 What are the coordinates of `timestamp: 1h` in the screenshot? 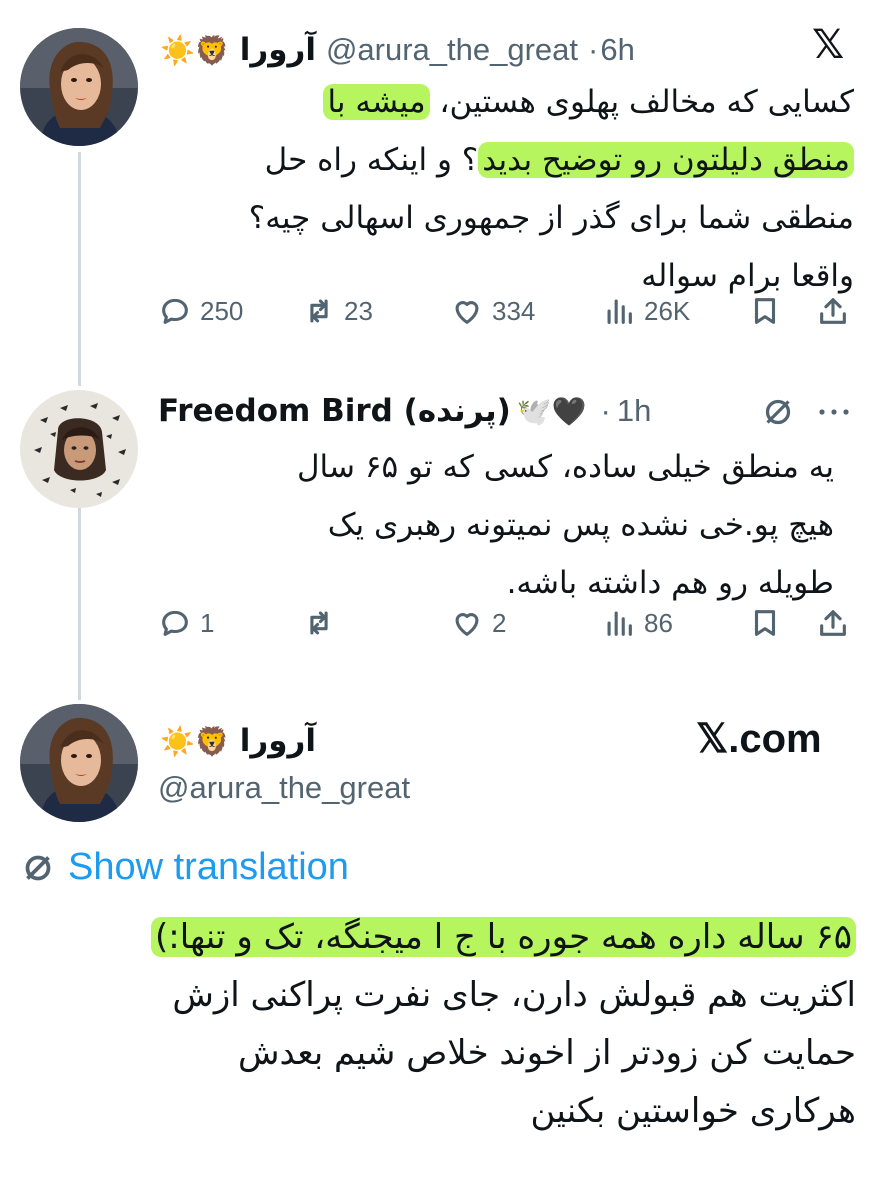 It's located at (634, 411).